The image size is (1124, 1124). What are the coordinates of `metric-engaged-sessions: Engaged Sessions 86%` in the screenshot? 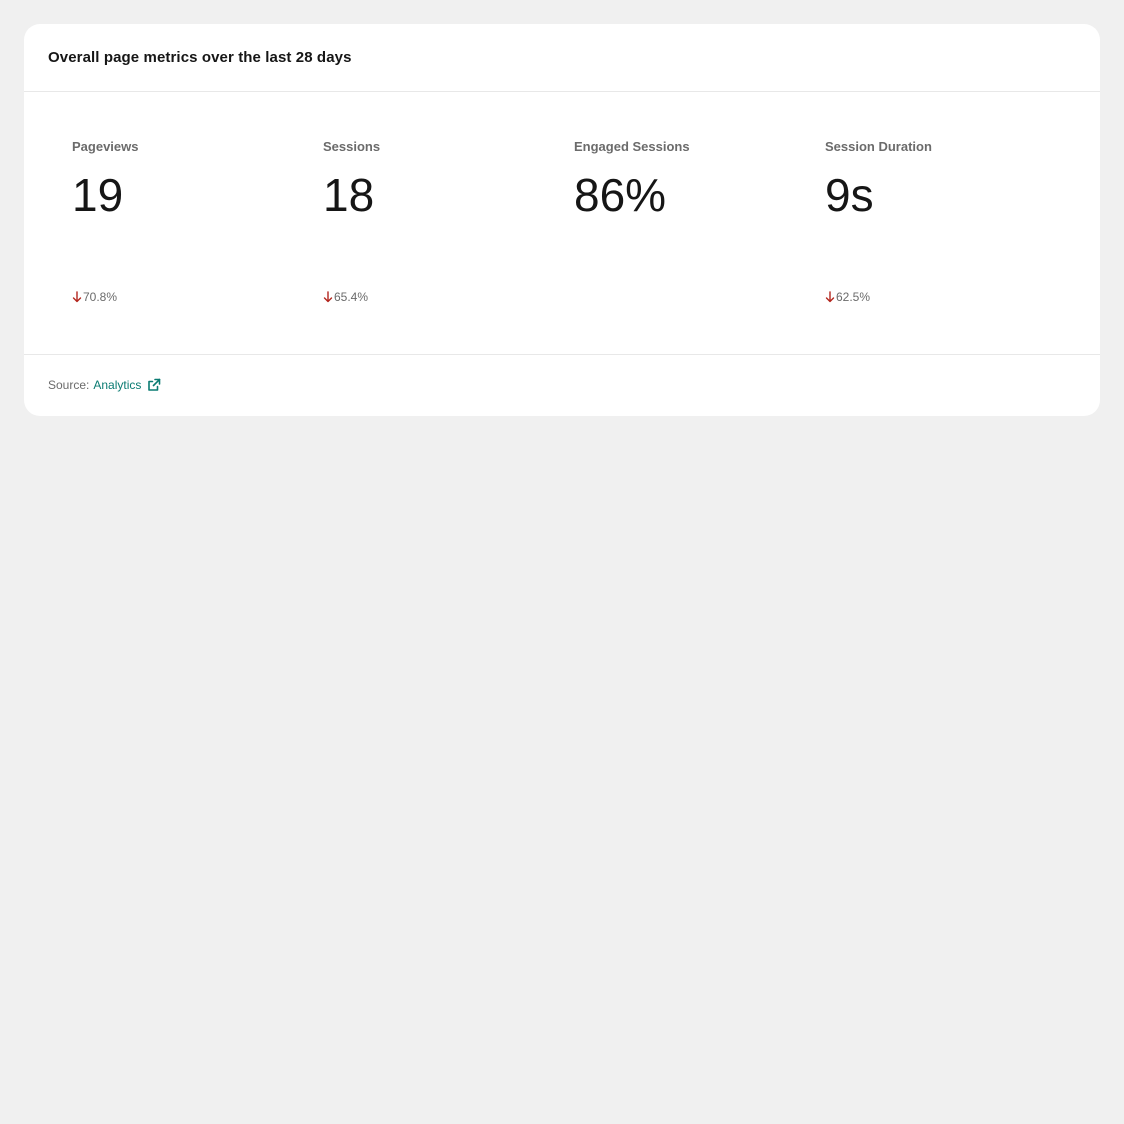 It's located at (699, 223).